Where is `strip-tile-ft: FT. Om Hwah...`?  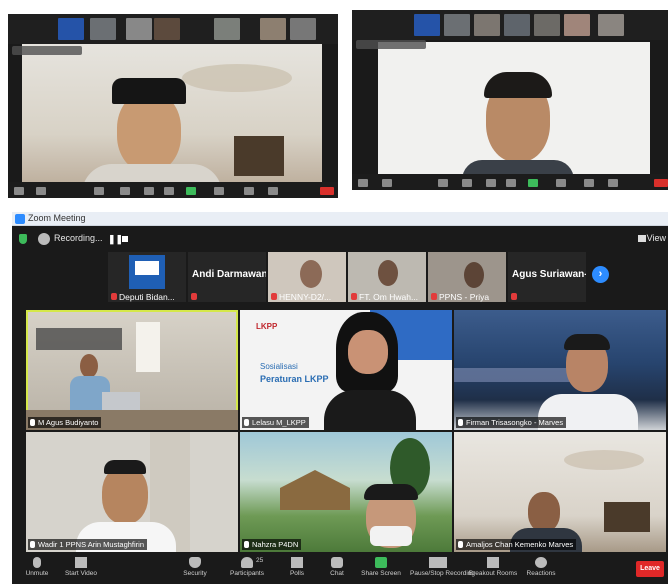
strip-tile-ft: FT. Om Hwah... is located at coordinates (387, 277).